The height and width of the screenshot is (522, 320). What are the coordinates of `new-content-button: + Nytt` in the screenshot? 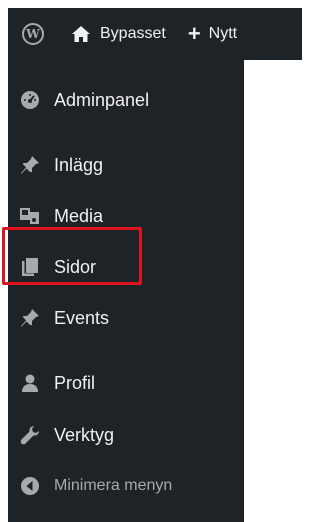 It's located at (212, 34).